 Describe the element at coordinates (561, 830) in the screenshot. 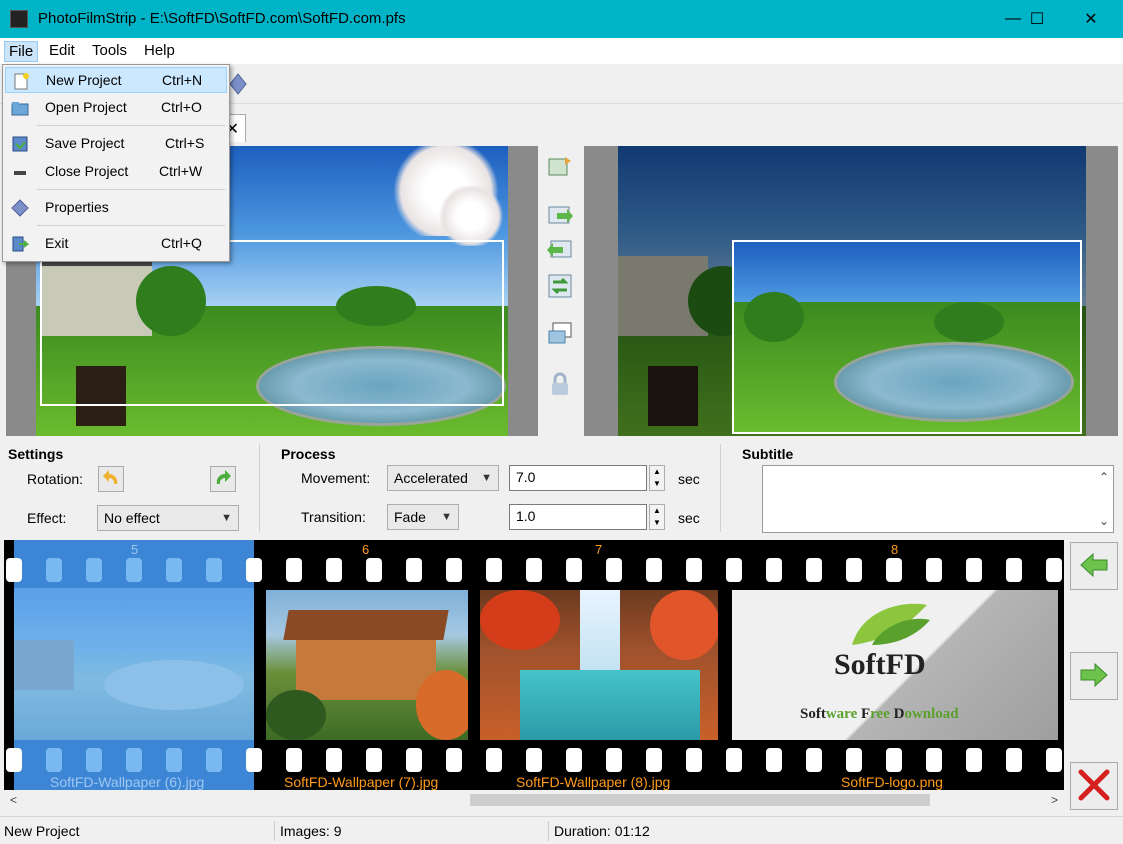

I see `status-bar: New Project Images: 9 Duration: 01:12` at that location.